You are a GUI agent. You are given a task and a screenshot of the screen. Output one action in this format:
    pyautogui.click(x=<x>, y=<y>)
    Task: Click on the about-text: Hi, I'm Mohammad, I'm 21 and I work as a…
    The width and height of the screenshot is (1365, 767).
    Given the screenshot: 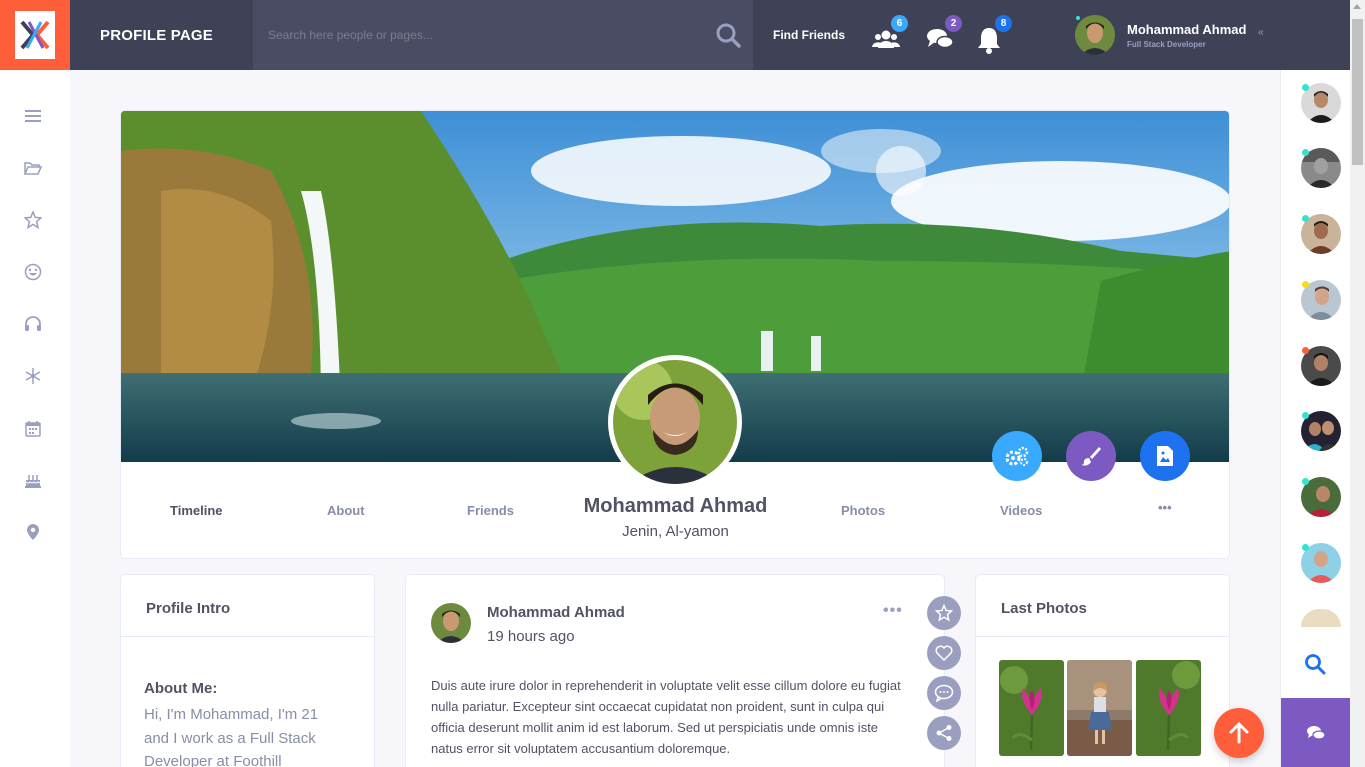 What is the action you would take?
    pyautogui.click(x=231, y=736)
    